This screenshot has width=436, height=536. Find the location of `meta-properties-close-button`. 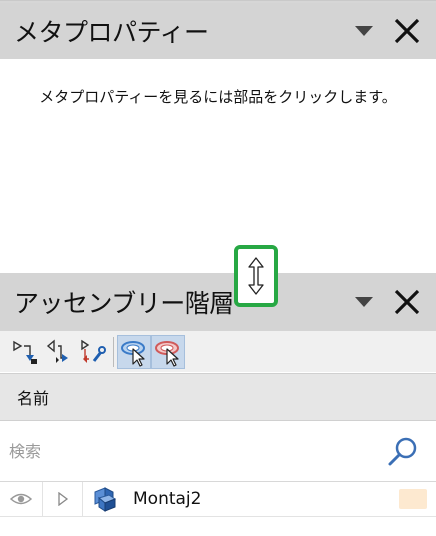

meta-properties-close-button is located at coordinates (407, 31).